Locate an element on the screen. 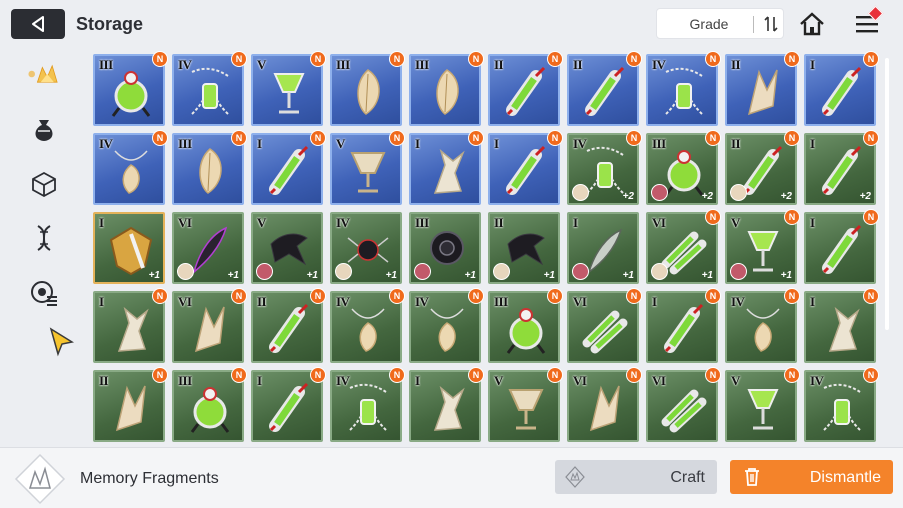  memory-fragment-card: IV +1 is located at coordinates (366, 248).